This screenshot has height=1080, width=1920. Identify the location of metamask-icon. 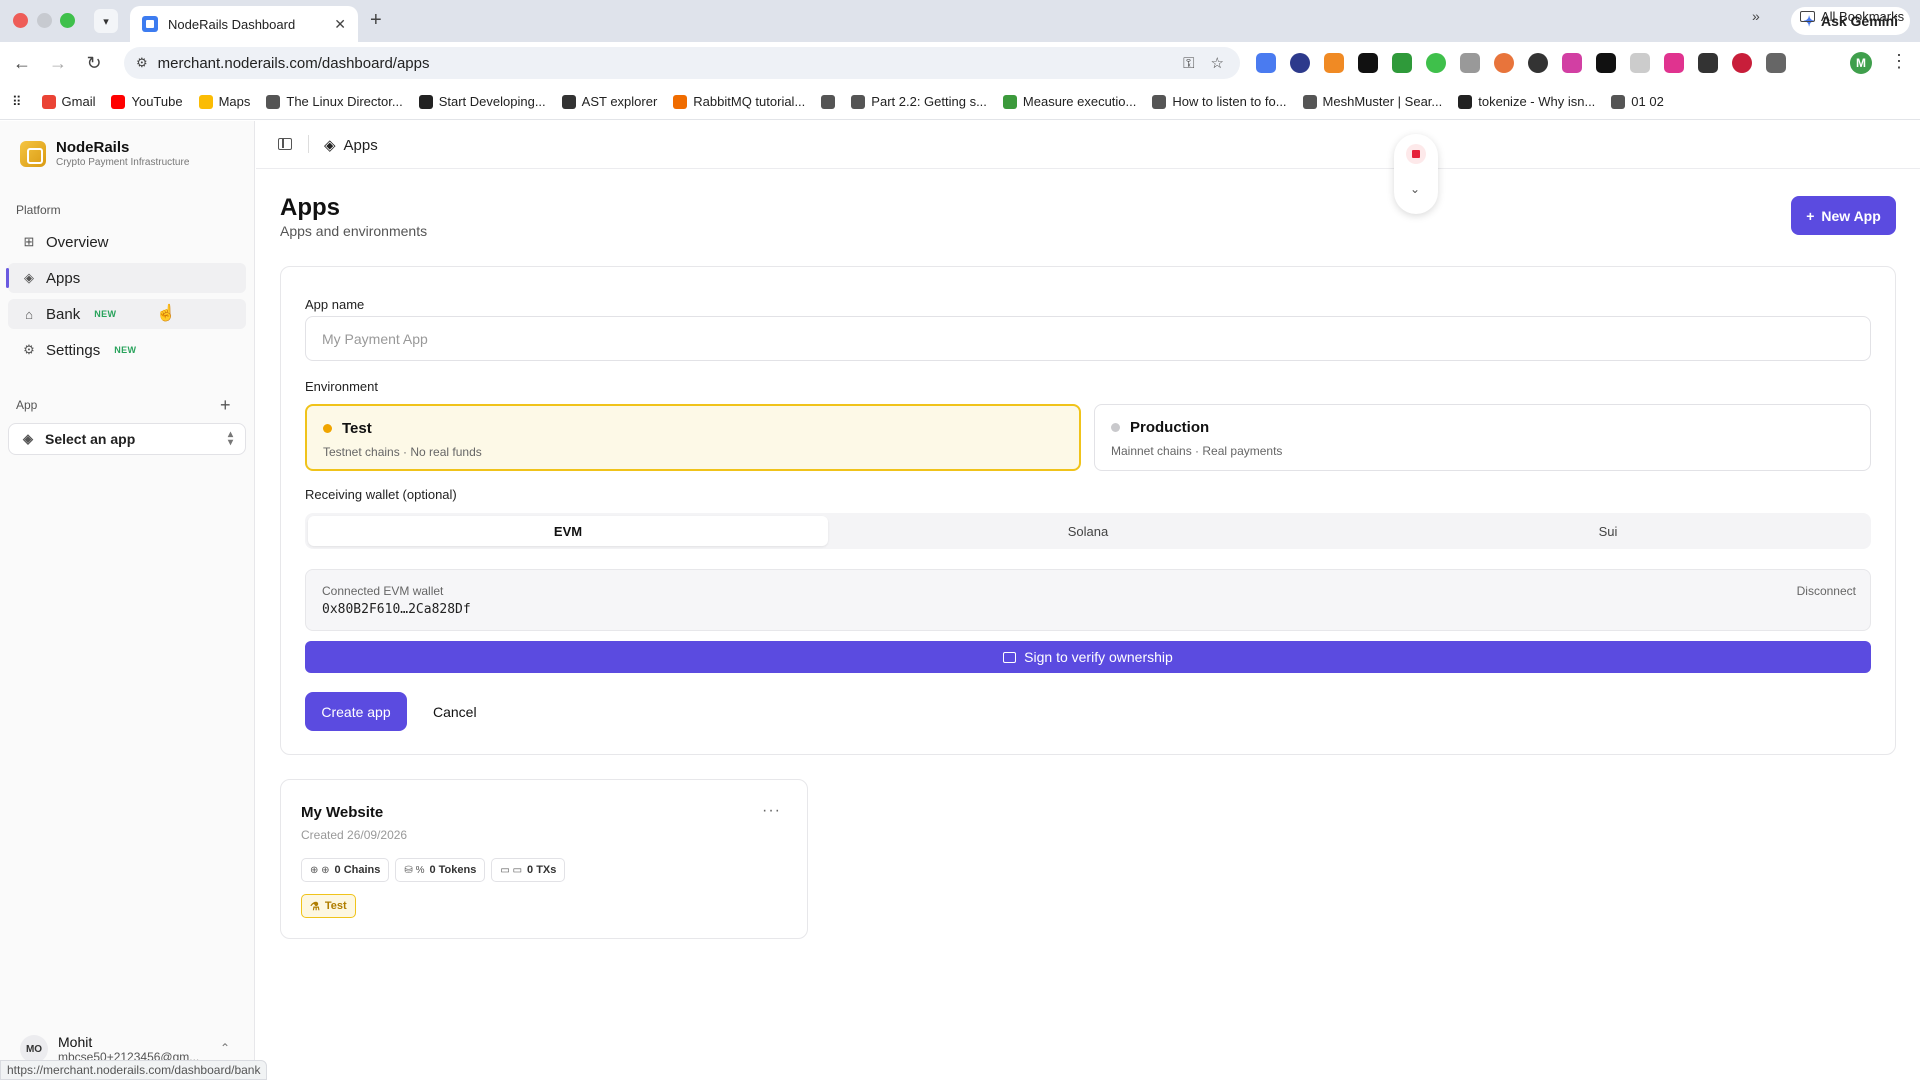
(1334, 63).